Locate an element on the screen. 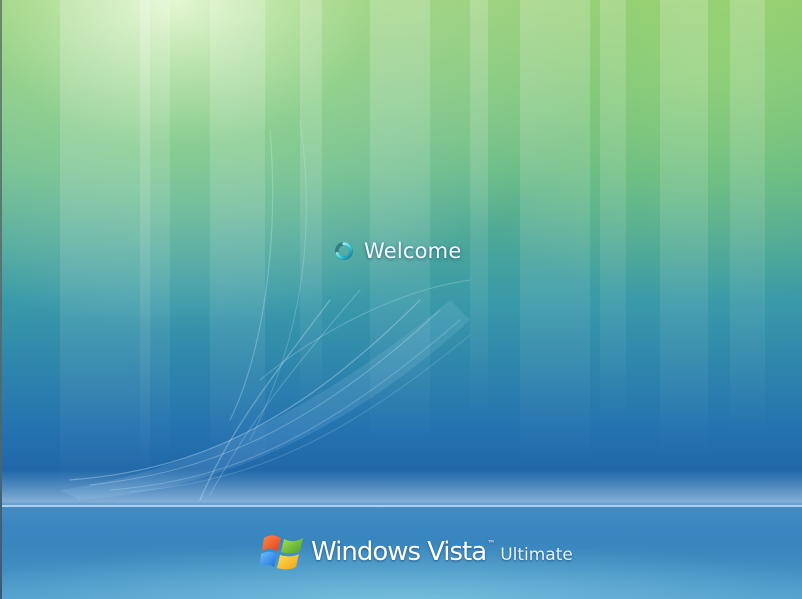 This screenshot has width=802, height=599. trademark-symbol: ™ is located at coordinates (491, 543).